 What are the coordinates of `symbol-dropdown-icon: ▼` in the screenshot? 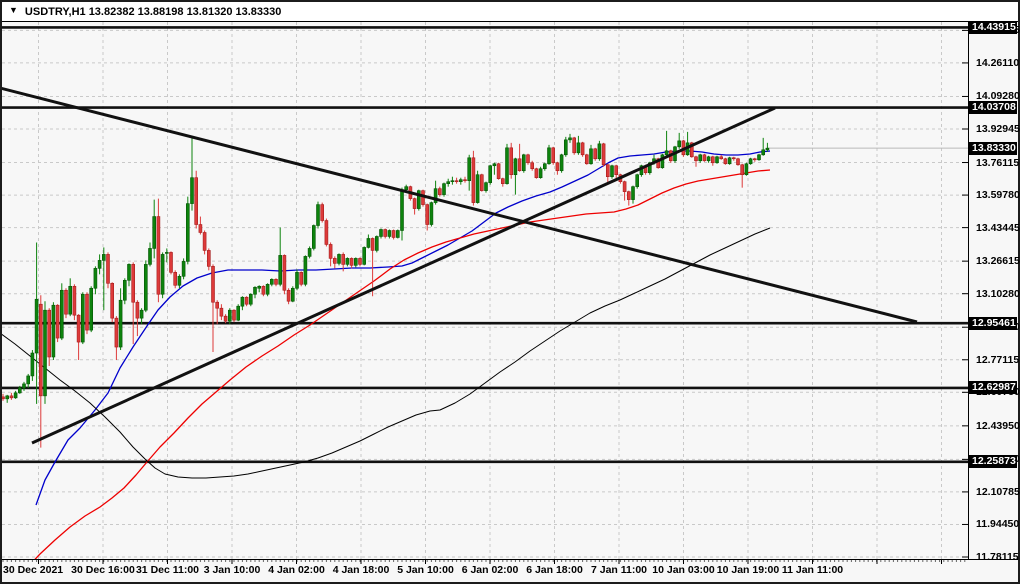 It's located at (13, 10).